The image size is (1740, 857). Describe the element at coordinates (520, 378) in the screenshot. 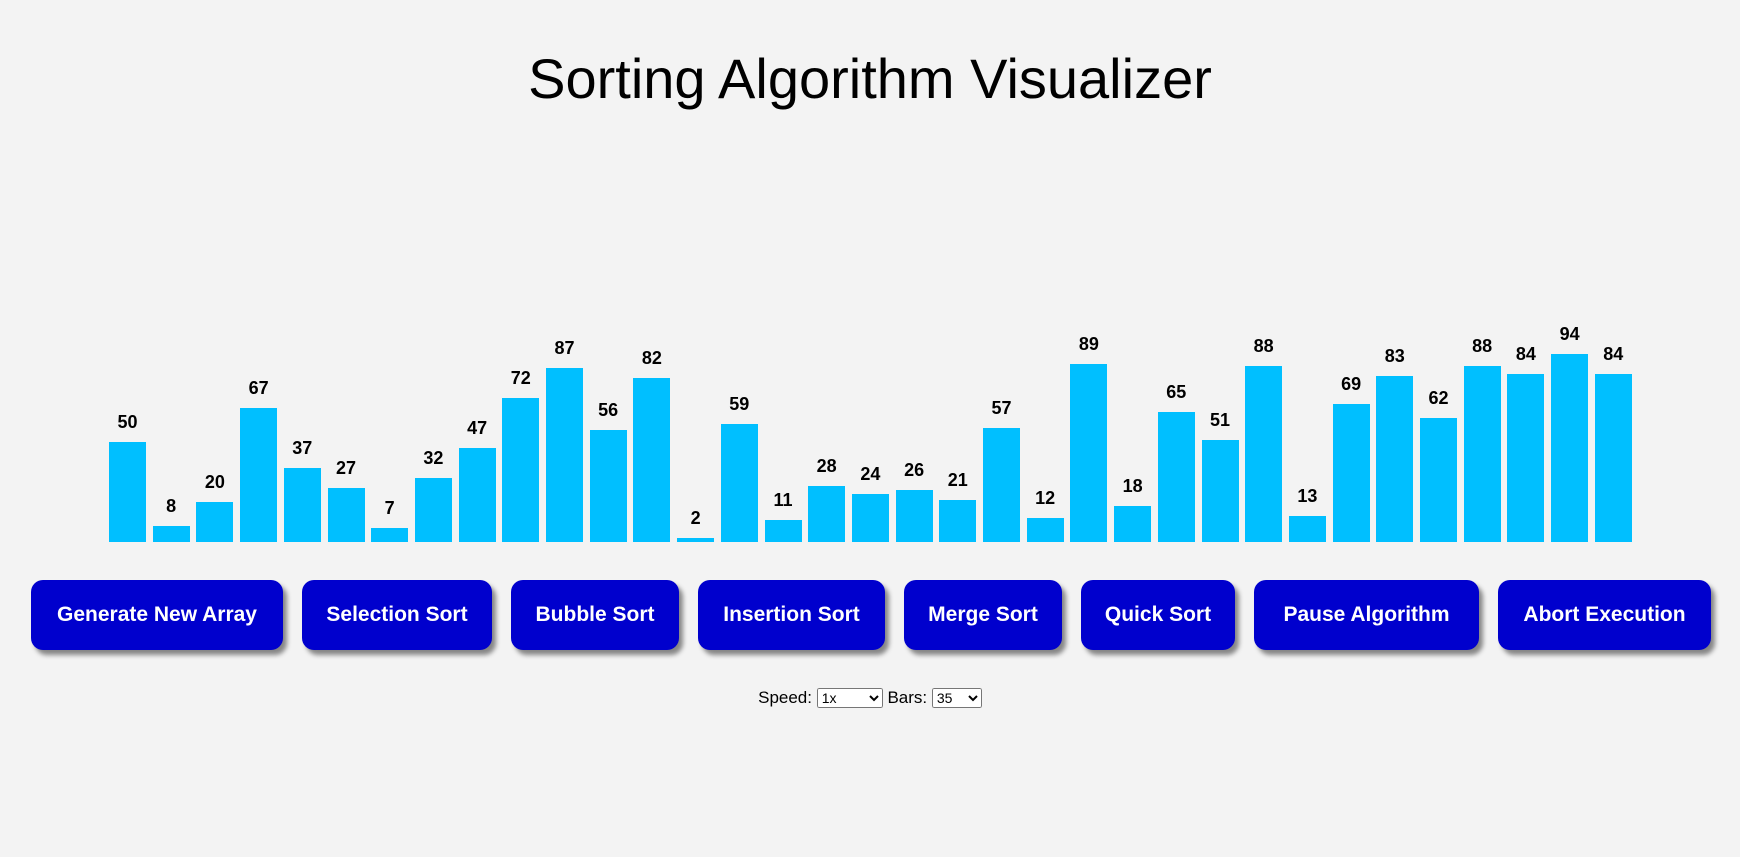

I see `bar-value-label: 72` at that location.